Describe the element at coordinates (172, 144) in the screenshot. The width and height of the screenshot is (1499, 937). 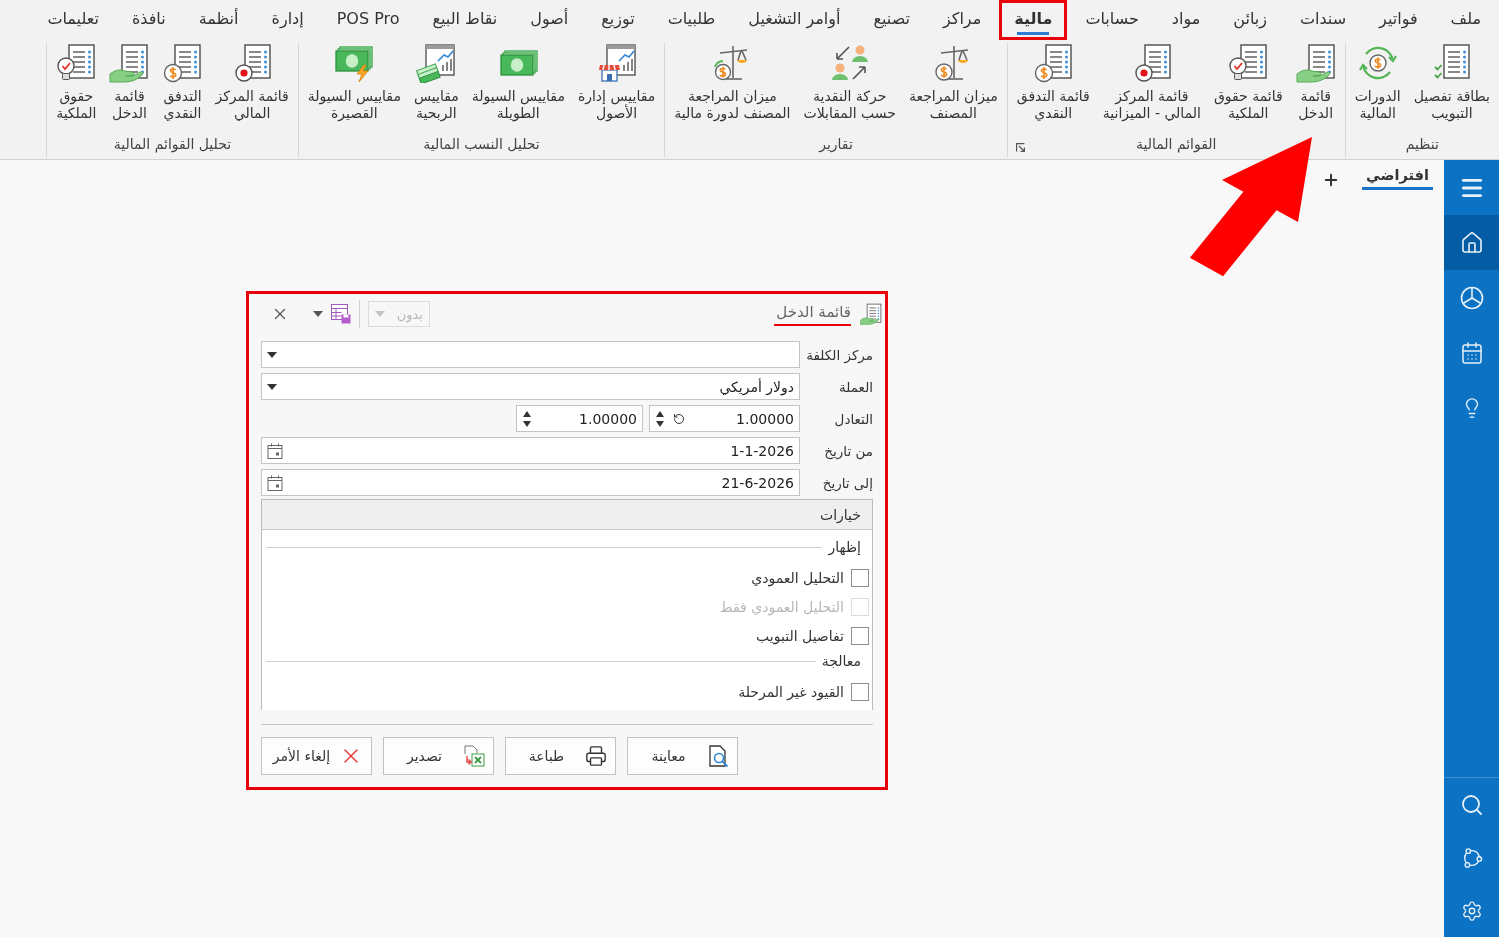
I see `group-title: تحليل القوائم المالية` at that location.